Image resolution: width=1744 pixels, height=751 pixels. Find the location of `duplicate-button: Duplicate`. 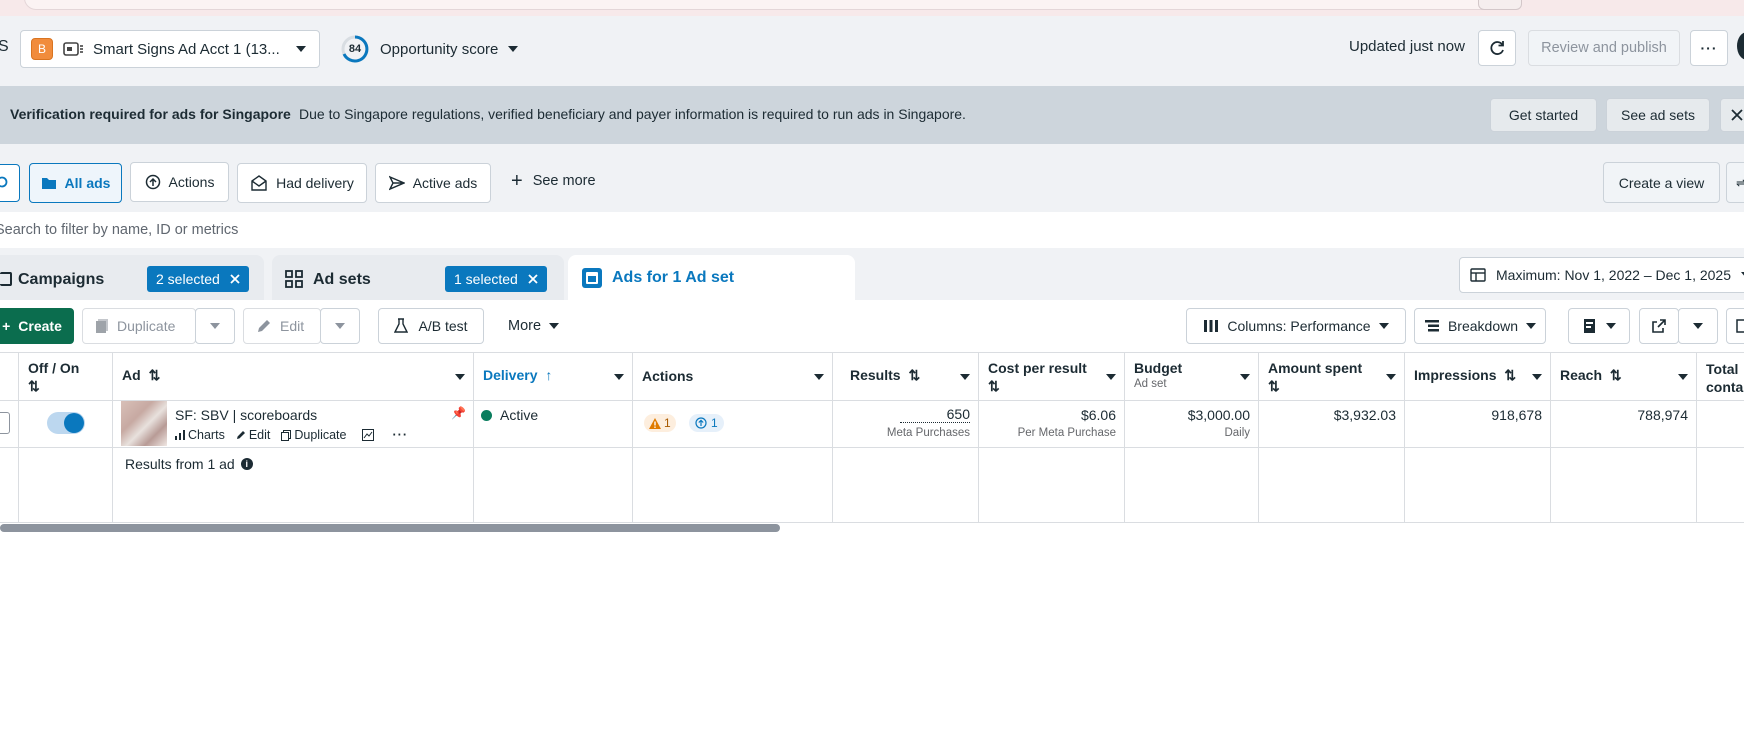

duplicate-button: Duplicate is located at coordinates (139, 326).